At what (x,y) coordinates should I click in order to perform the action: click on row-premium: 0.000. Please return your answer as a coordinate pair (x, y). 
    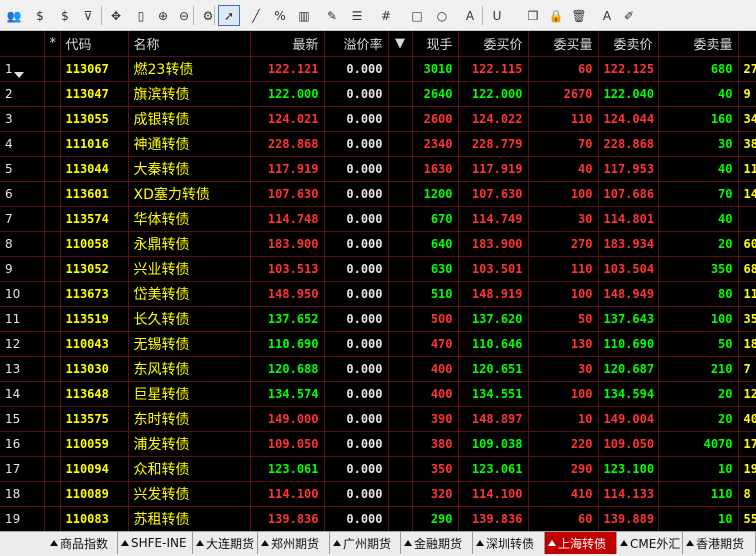
    Looking at the image, I should click on (356, 344).